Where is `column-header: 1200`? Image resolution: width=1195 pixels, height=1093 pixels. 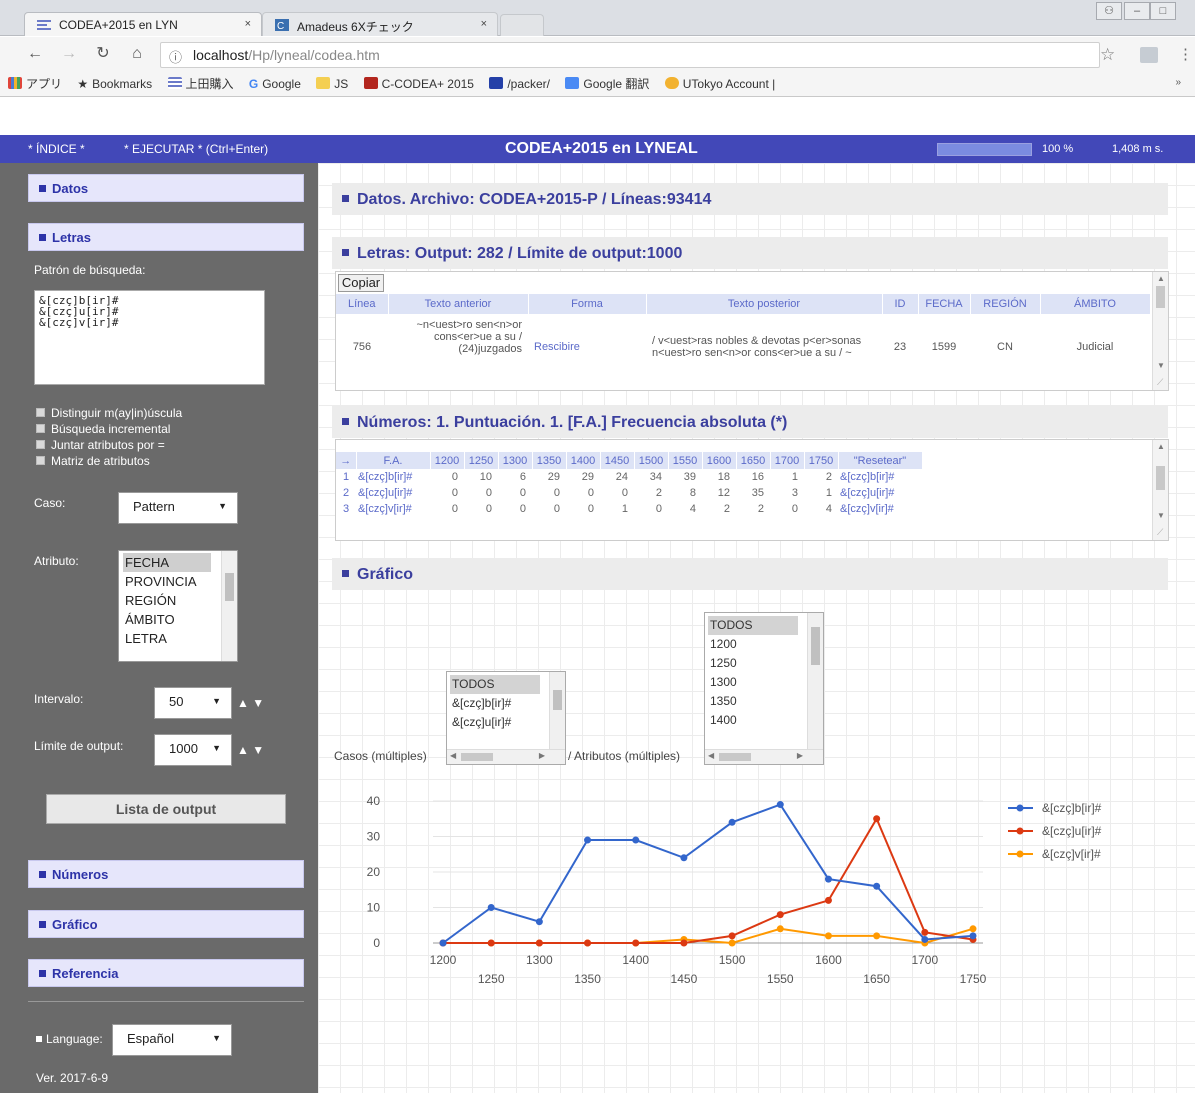 column-header: 1200 is located at coordinates (447, 460).